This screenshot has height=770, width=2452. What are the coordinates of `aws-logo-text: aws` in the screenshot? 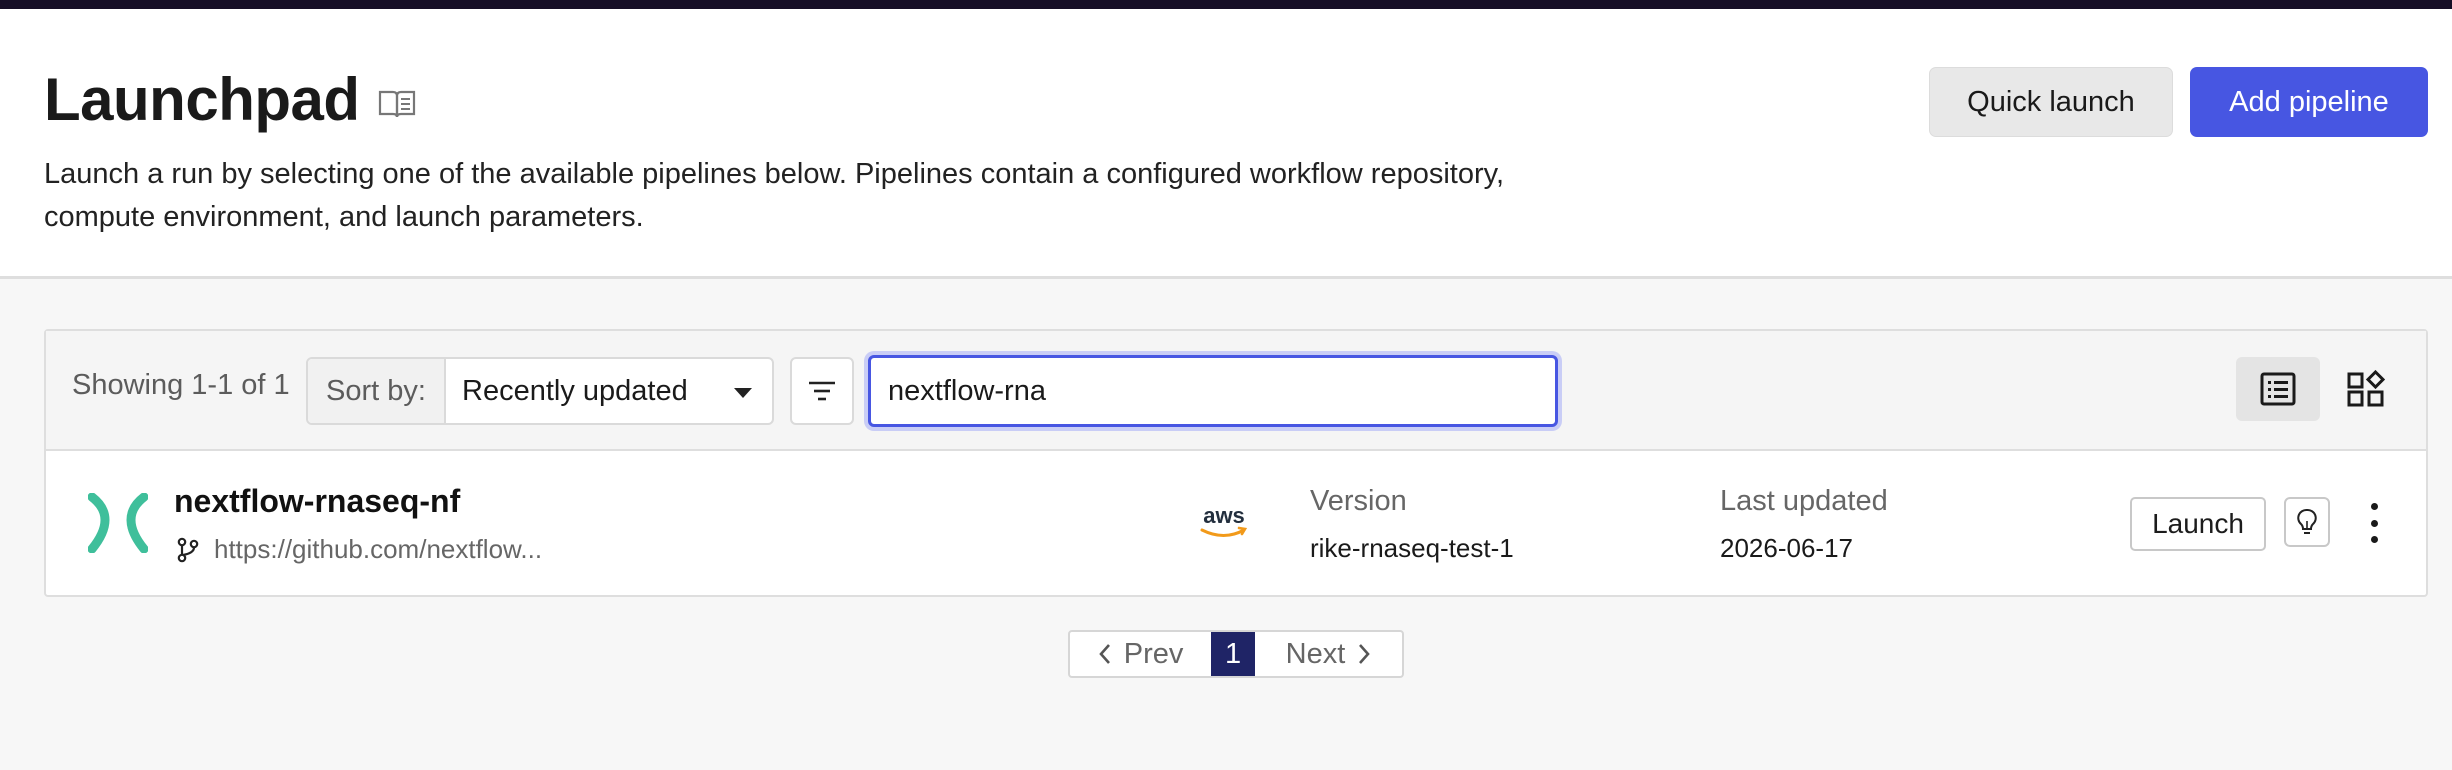 It's located at (1224, 515).